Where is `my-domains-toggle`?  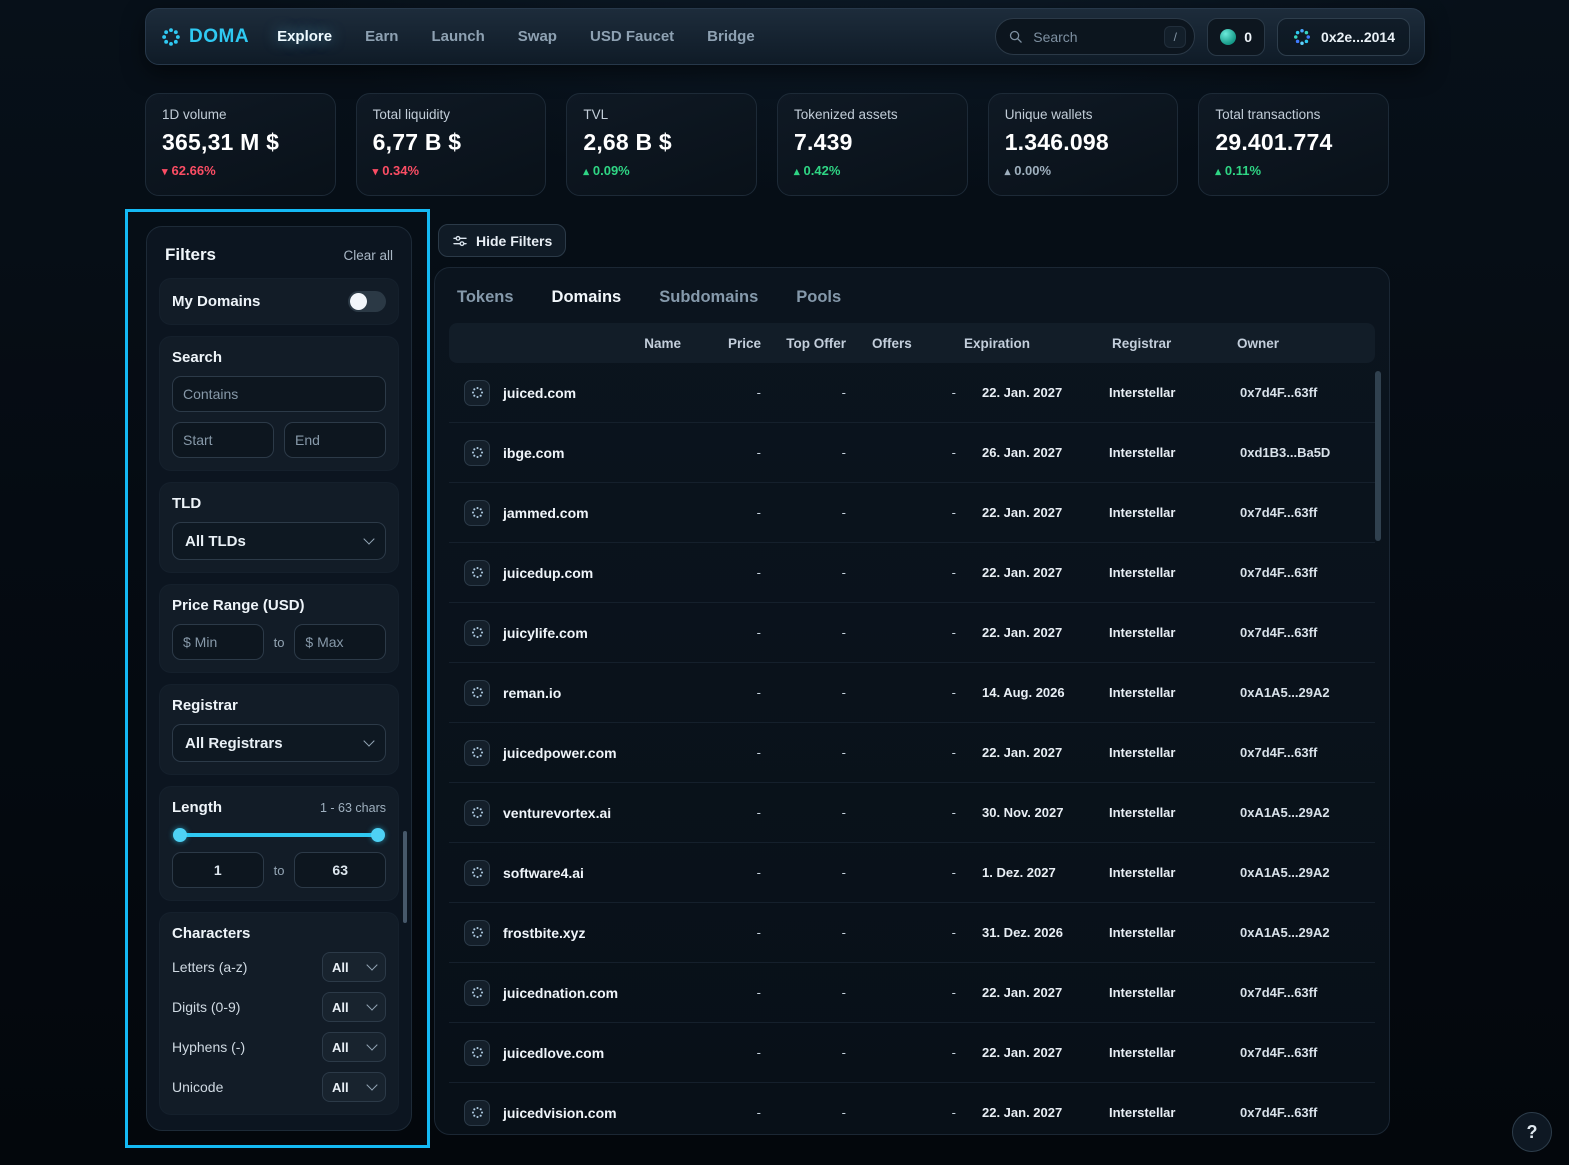
my-domains-toggle is located at coordinates (367, 301).